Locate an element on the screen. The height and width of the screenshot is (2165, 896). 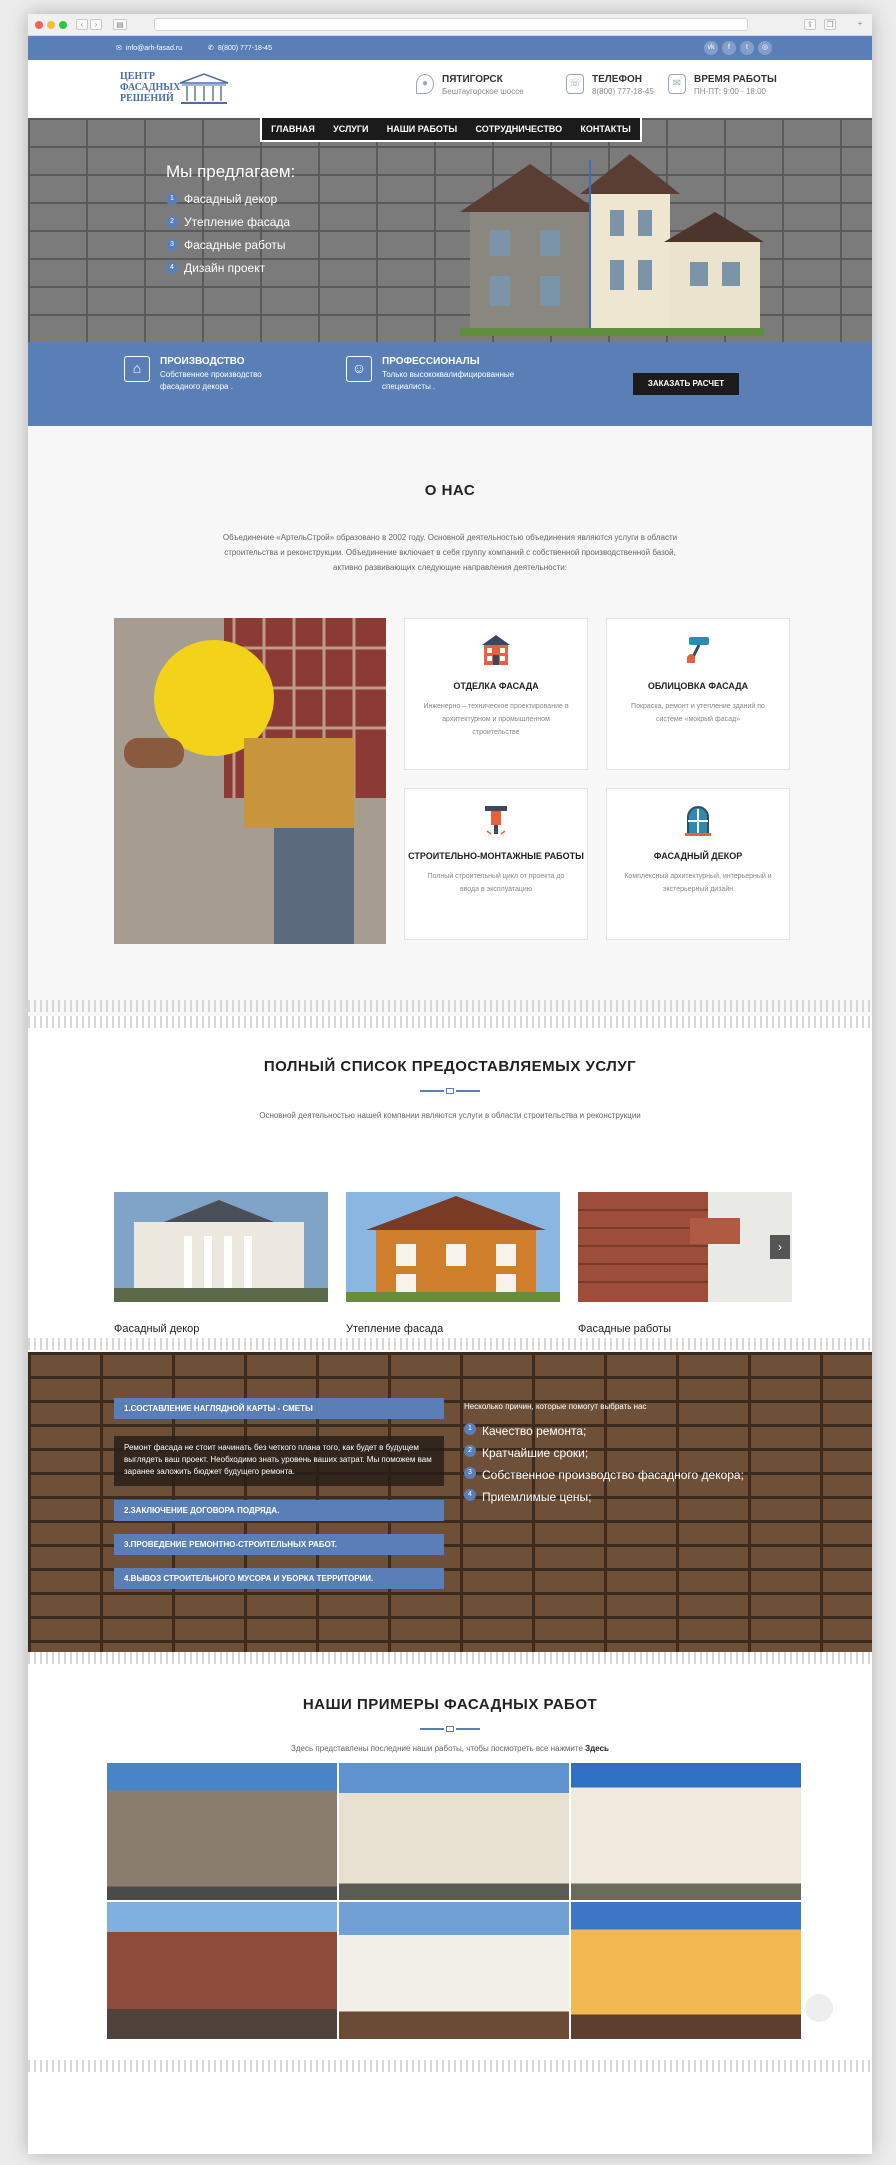
nav-cooperation: СОТРУДНИЧЕСТВО is located at coordinates (519, 129).